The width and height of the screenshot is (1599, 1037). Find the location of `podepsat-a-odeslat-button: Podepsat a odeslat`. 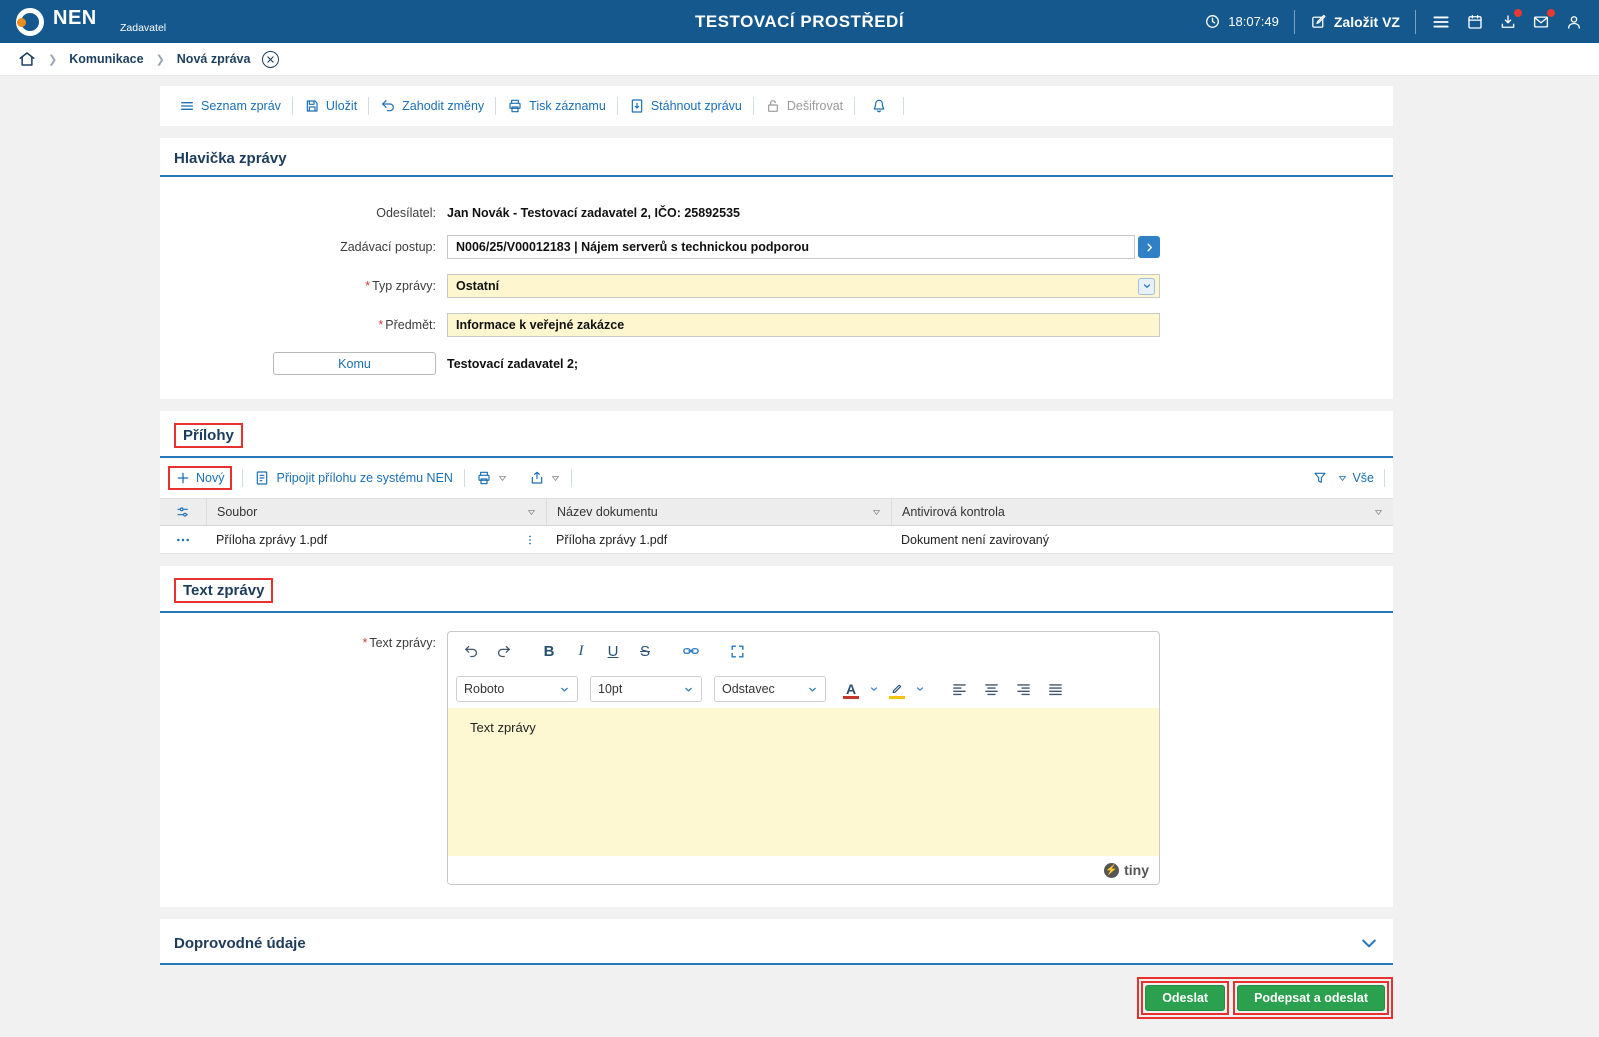

podepsat-a-odeslat-button: Podepsat a odeslat is located at coordinates (1311, 998).